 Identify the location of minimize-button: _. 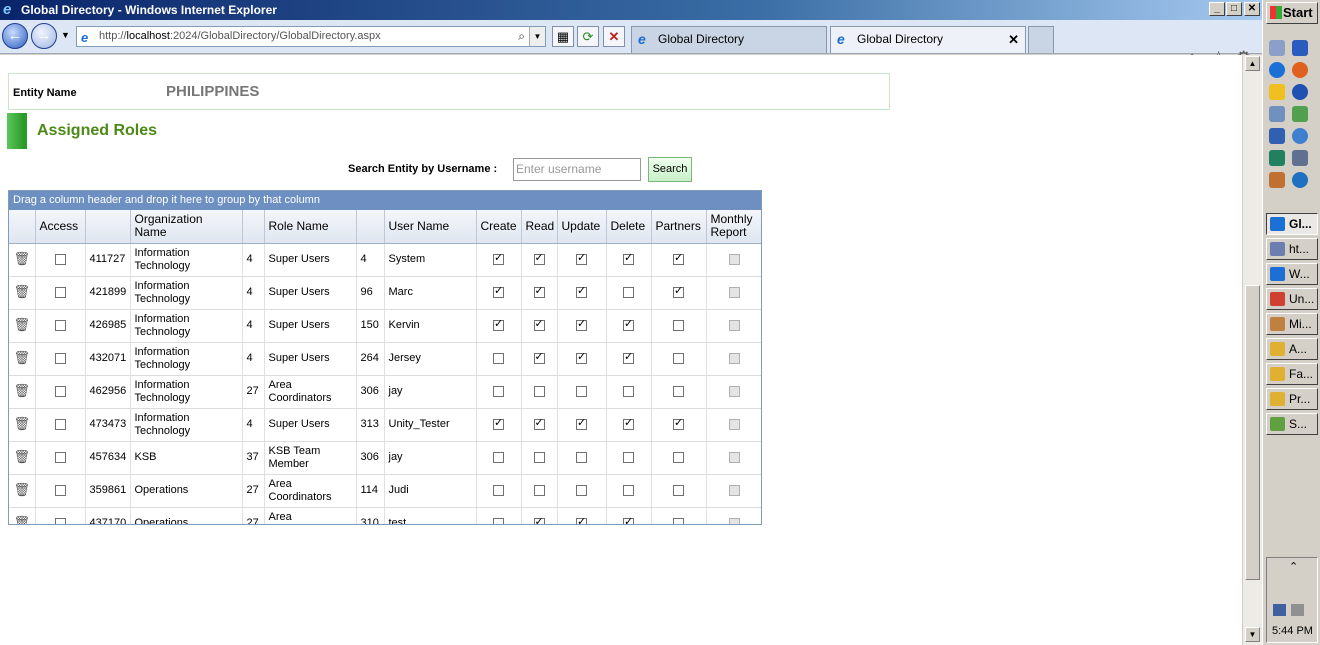
(1217, 9).